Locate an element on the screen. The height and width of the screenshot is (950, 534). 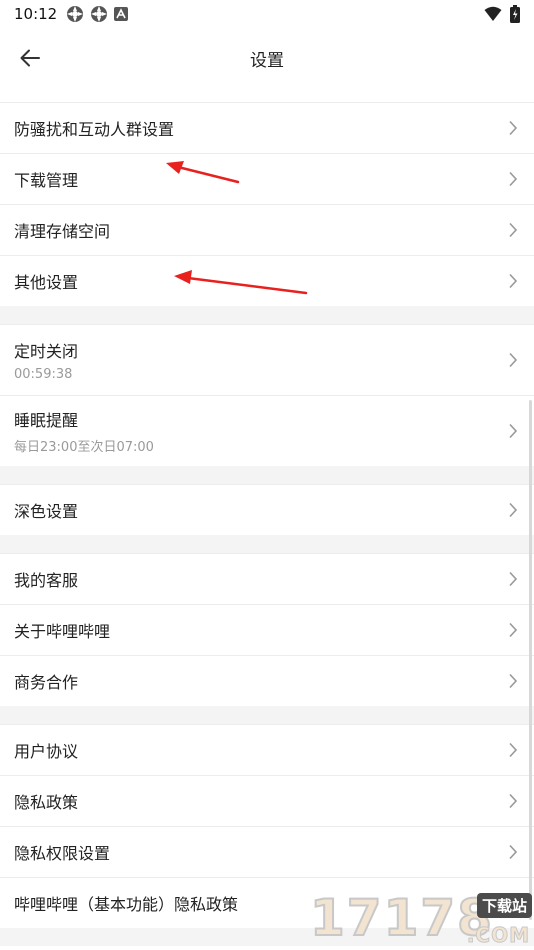
status-bar: 10:12 is located at coordinates (267, 14).